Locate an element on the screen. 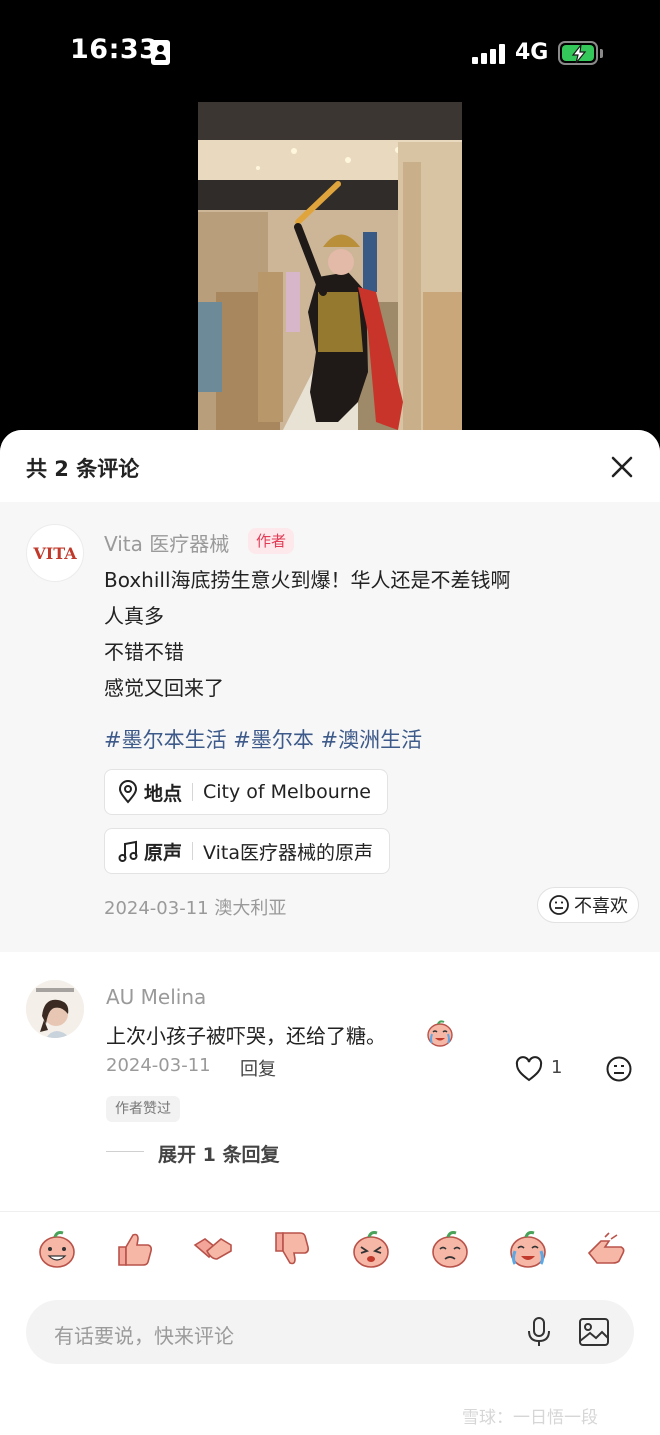  microphone-button is located at coordinates (539, 1332).